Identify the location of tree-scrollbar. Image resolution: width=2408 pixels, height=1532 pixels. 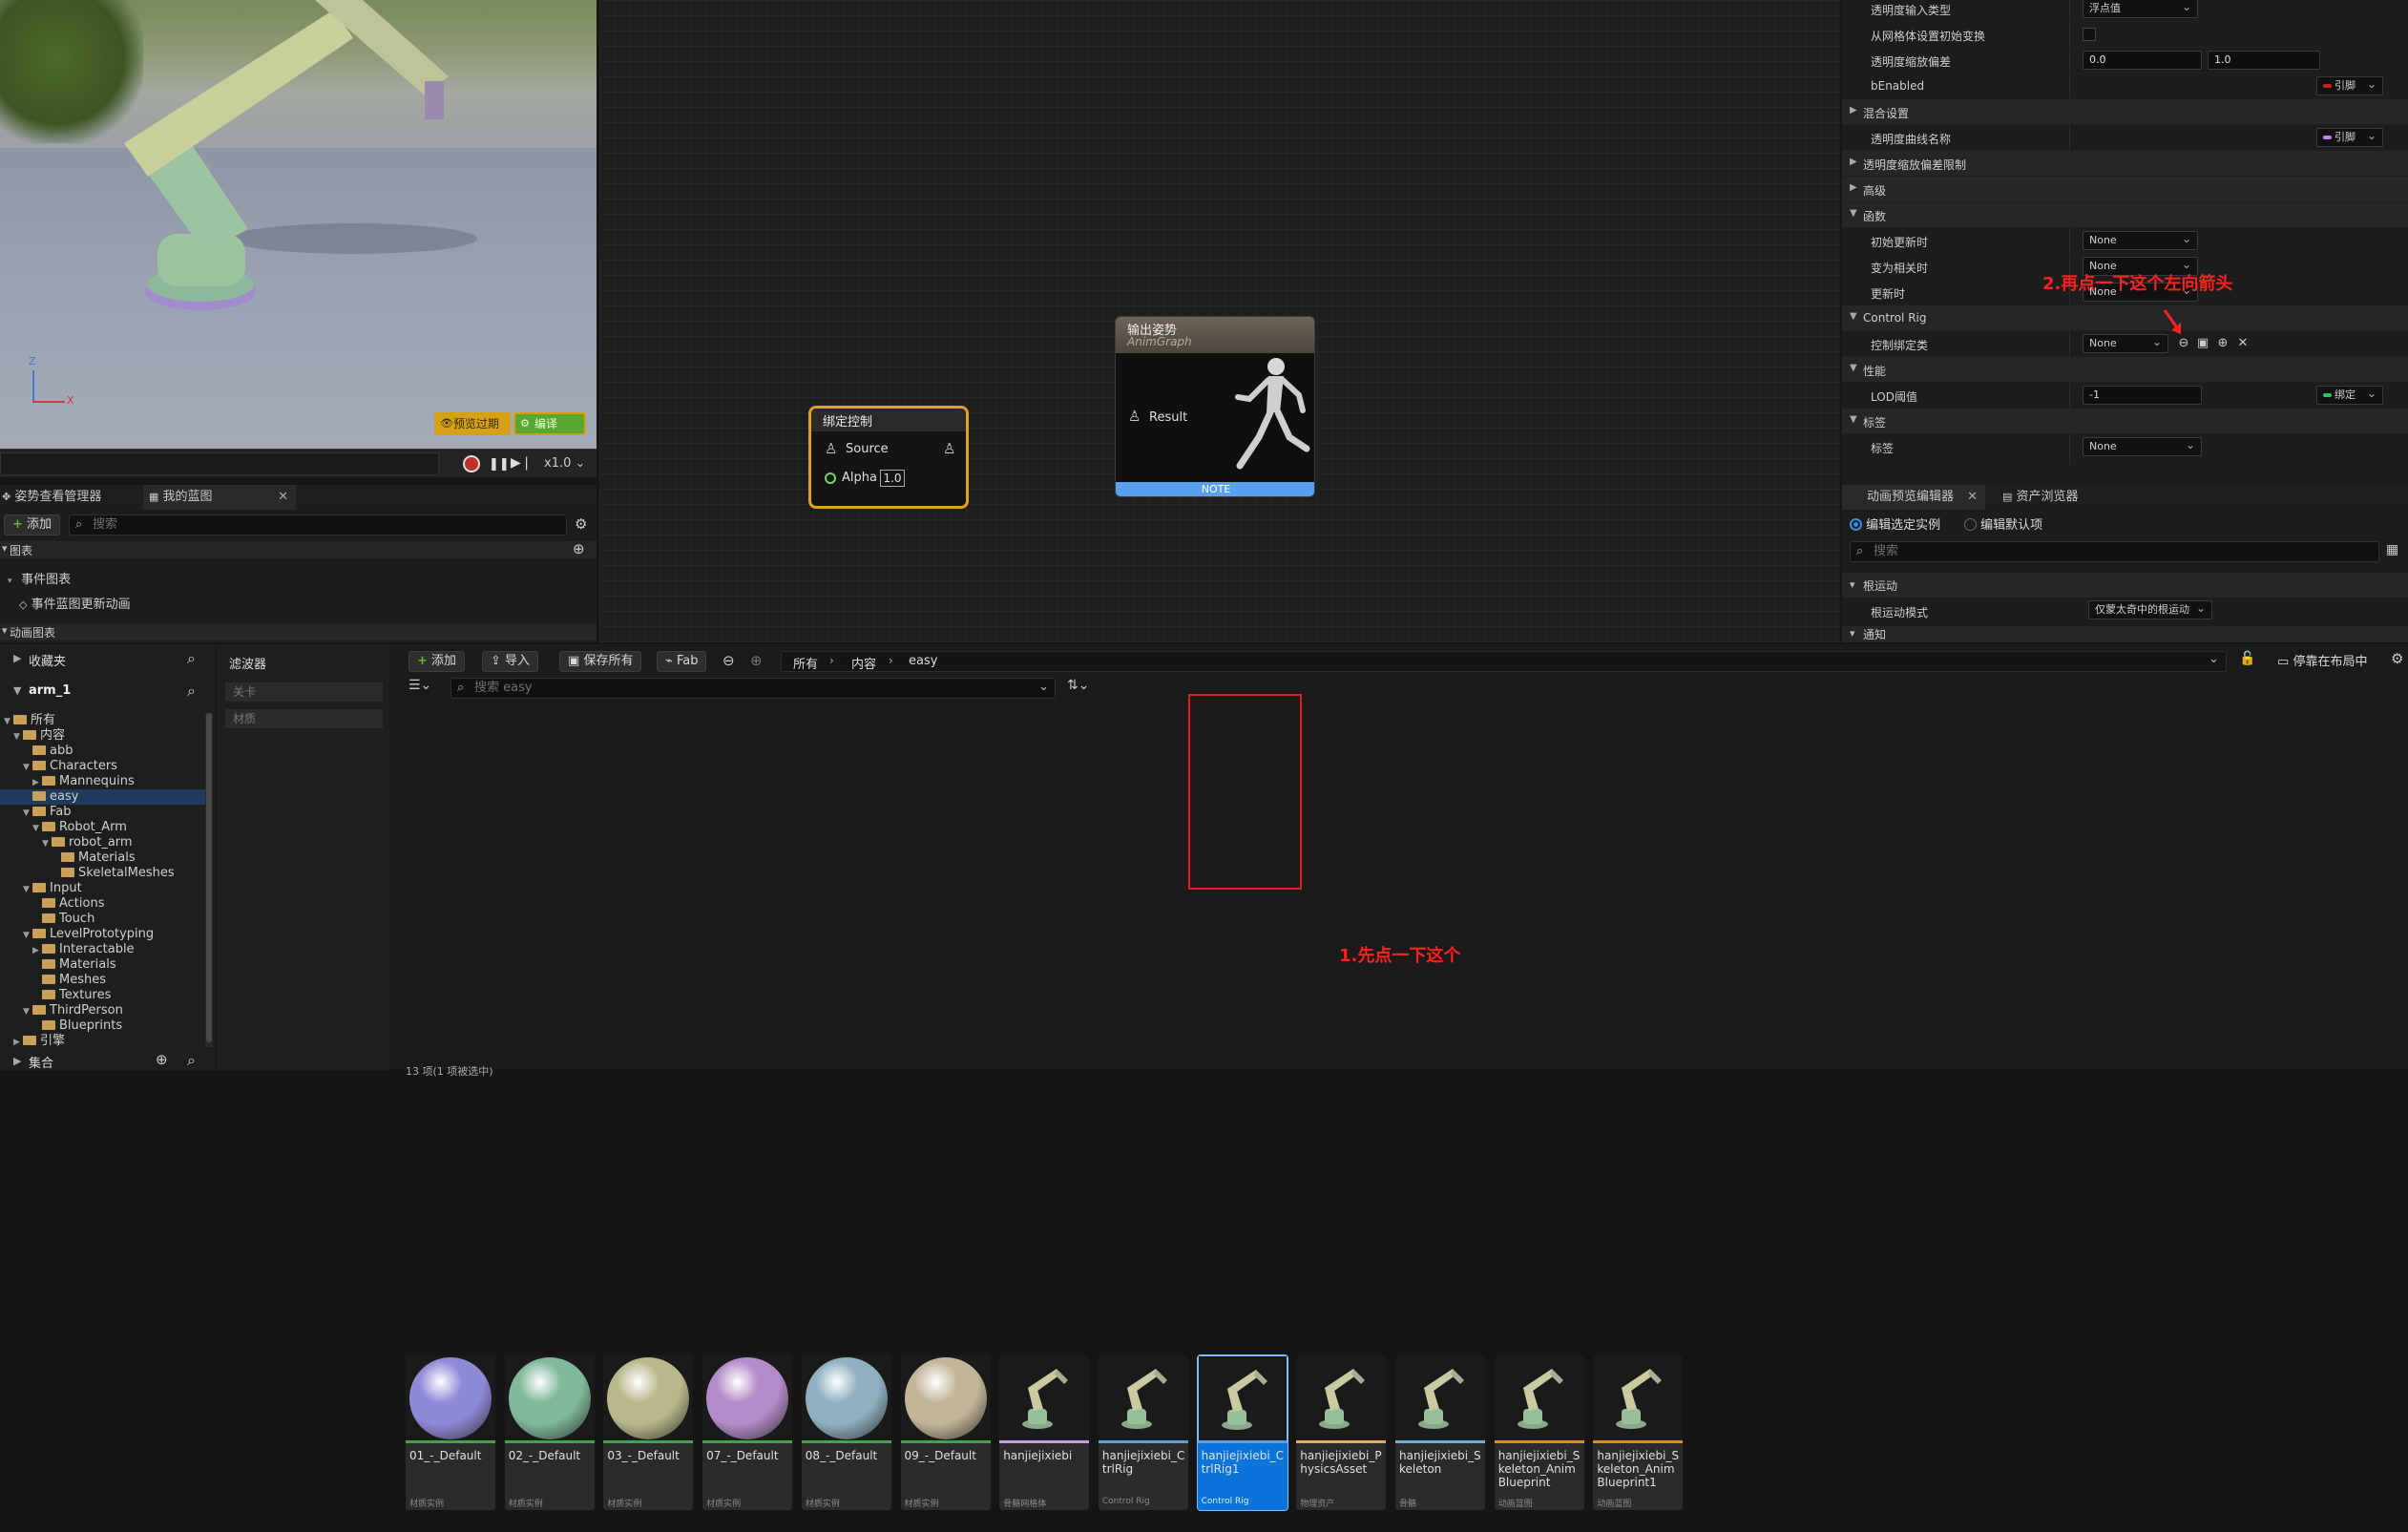
(209, 880).